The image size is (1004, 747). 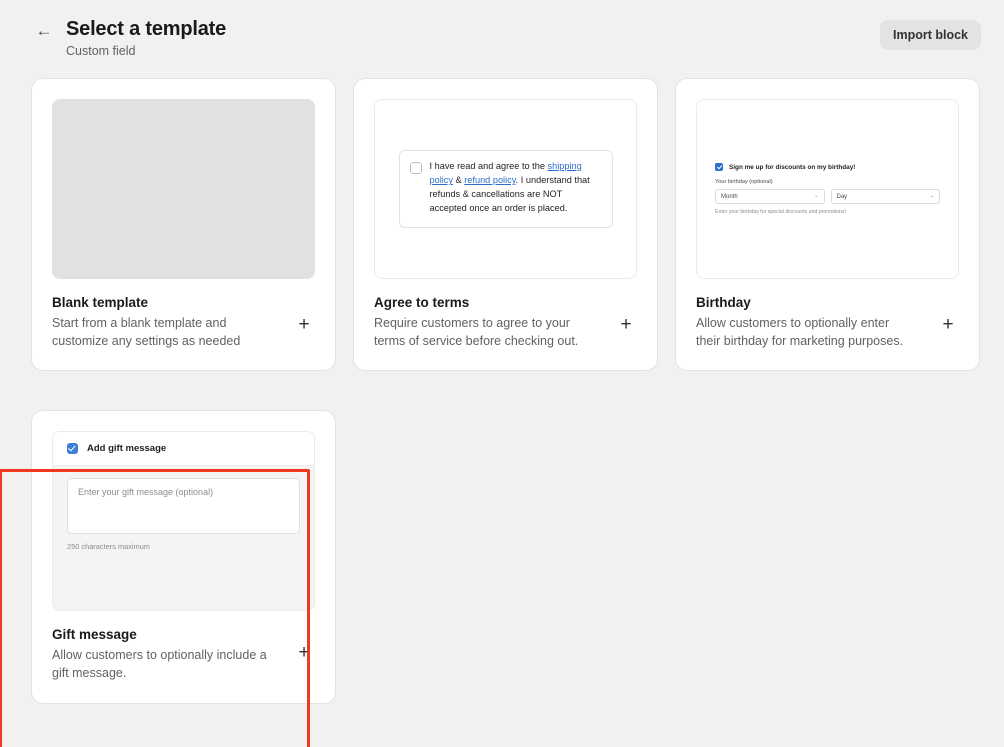 What do you see at coordinates (100, 302) in the screenshot?
I see `card-title: Blank template` at bounding box center [100, 302].